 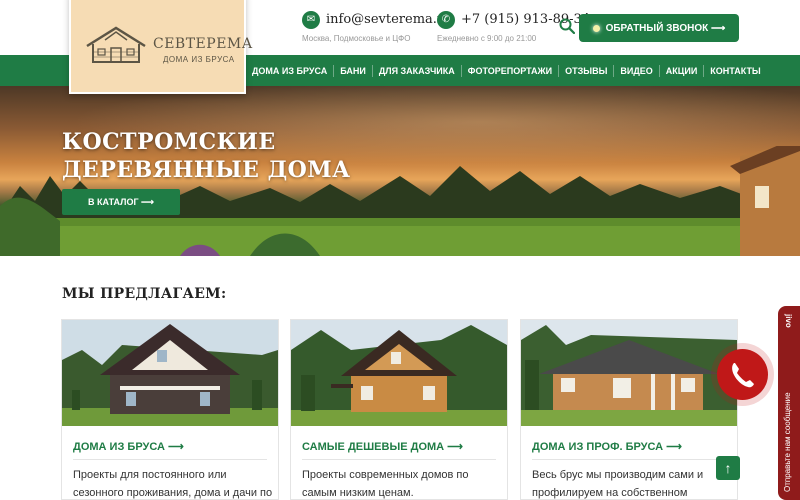 I want to click on nav-item-reviews: ОТЗЫВЫ, so click(x=587, y=70).